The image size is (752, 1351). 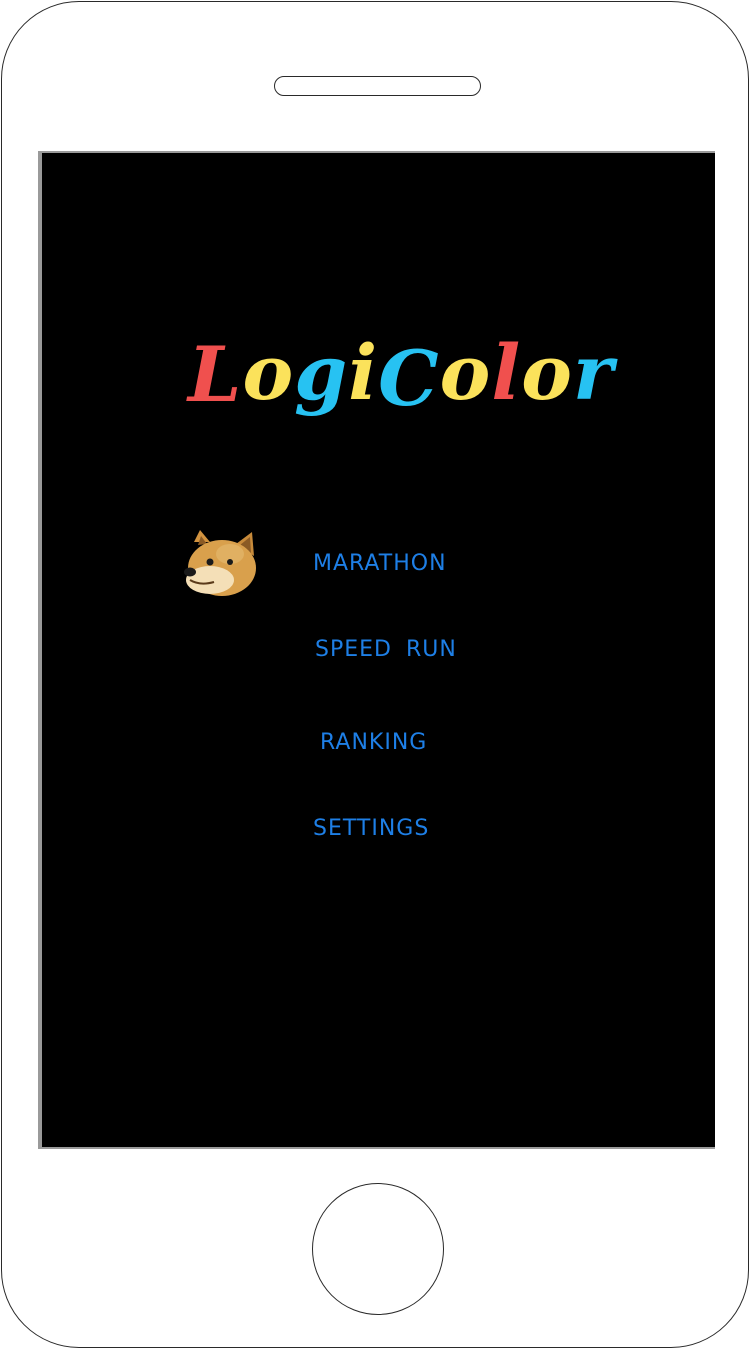 What do you see at coordinates (215, 374) in the screenshot?
I see `logo-letter: L` at bounding box center [215, 374].